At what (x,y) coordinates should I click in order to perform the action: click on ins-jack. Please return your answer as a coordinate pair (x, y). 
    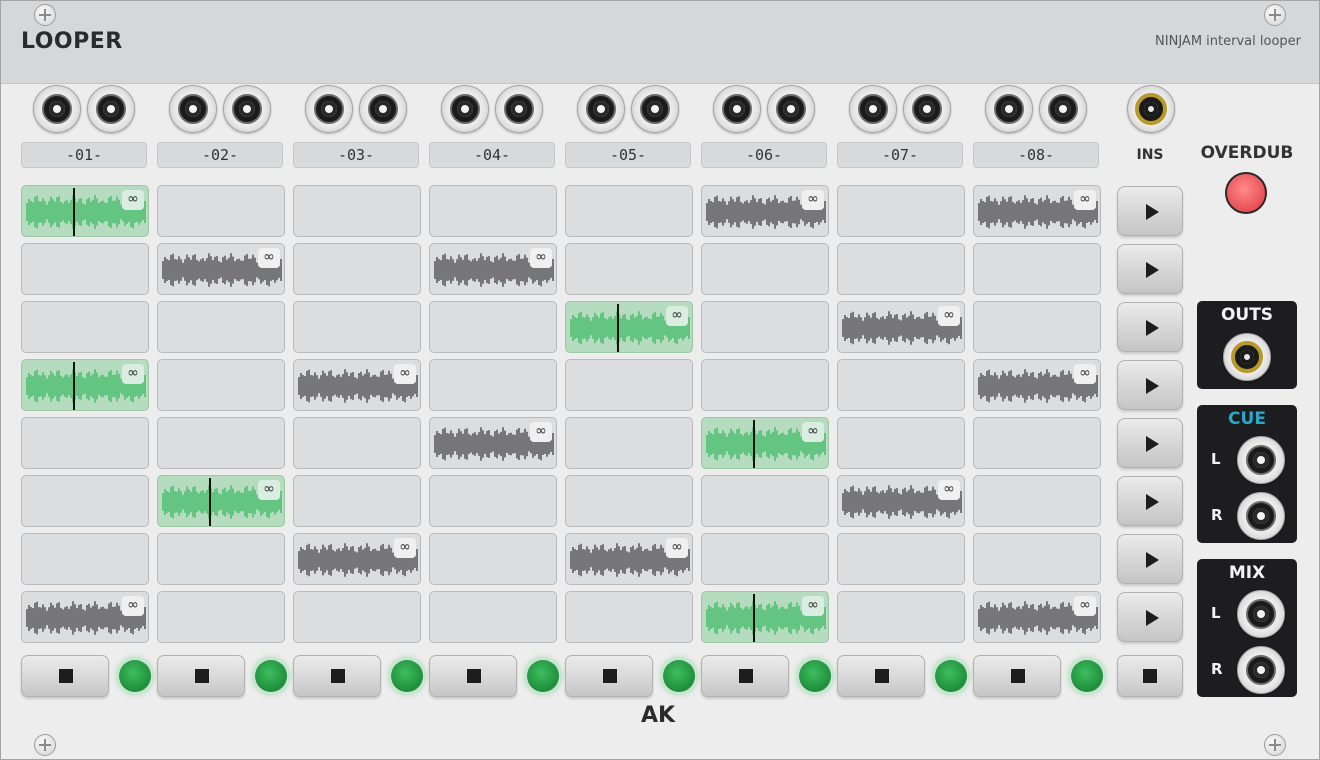
    Looking at the image, I should click on (1151, 109).